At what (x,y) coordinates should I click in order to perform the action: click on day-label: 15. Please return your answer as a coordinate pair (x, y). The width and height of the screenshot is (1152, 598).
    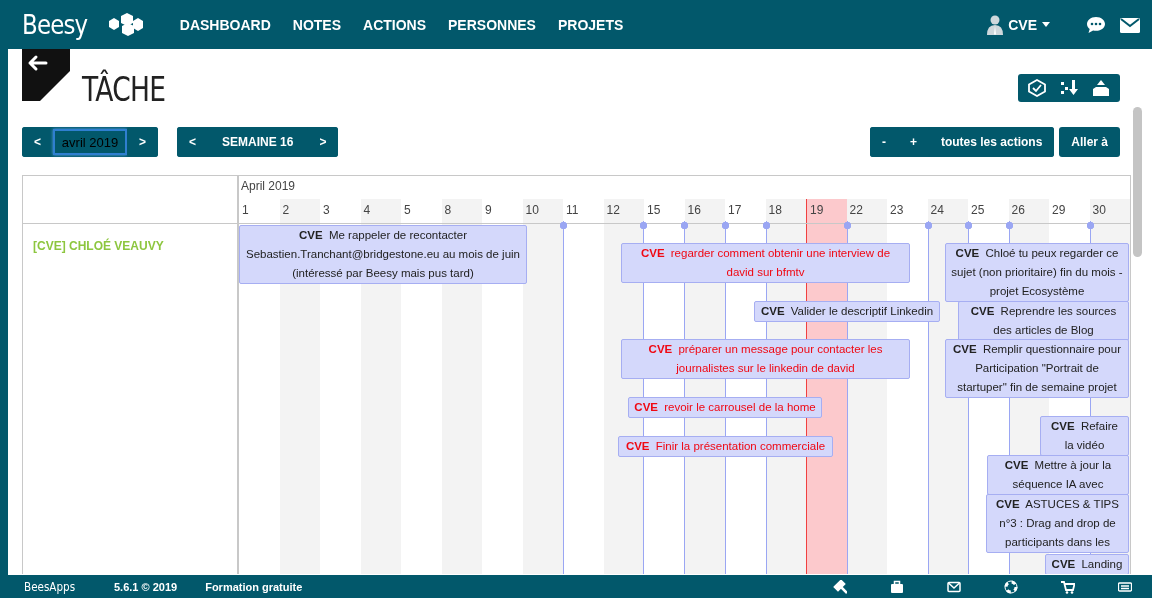
    Looking at the image, I should click on (654, 210).